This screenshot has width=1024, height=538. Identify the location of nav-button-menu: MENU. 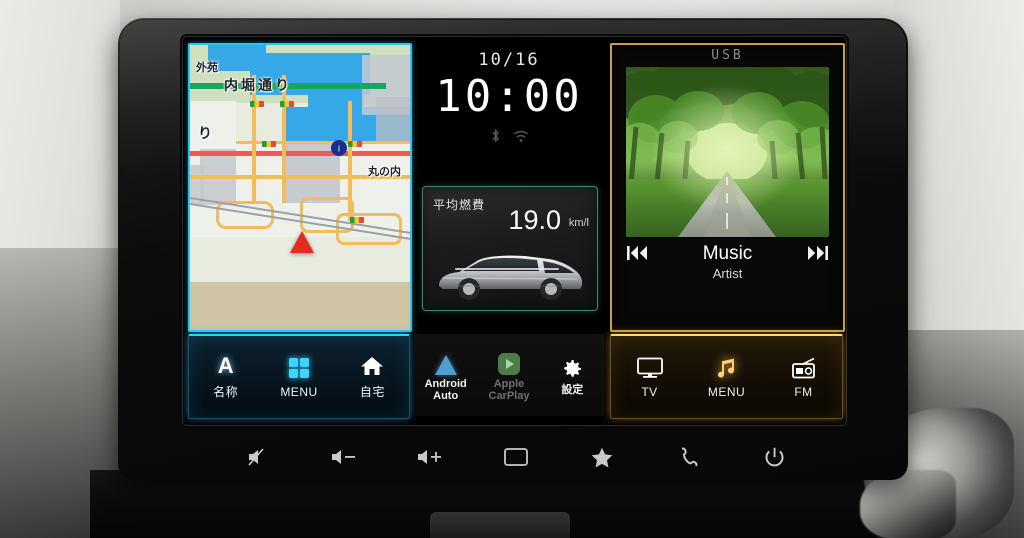
(298, 377).